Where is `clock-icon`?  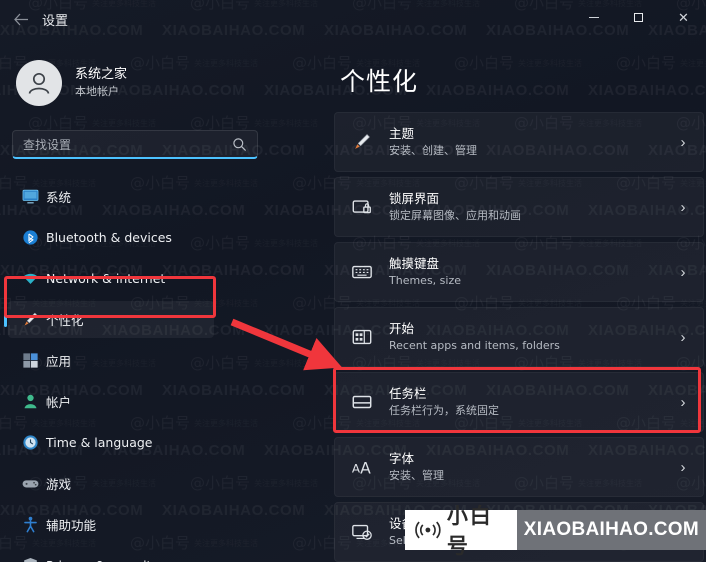 clock-icon is located at coordinates (30, 442).